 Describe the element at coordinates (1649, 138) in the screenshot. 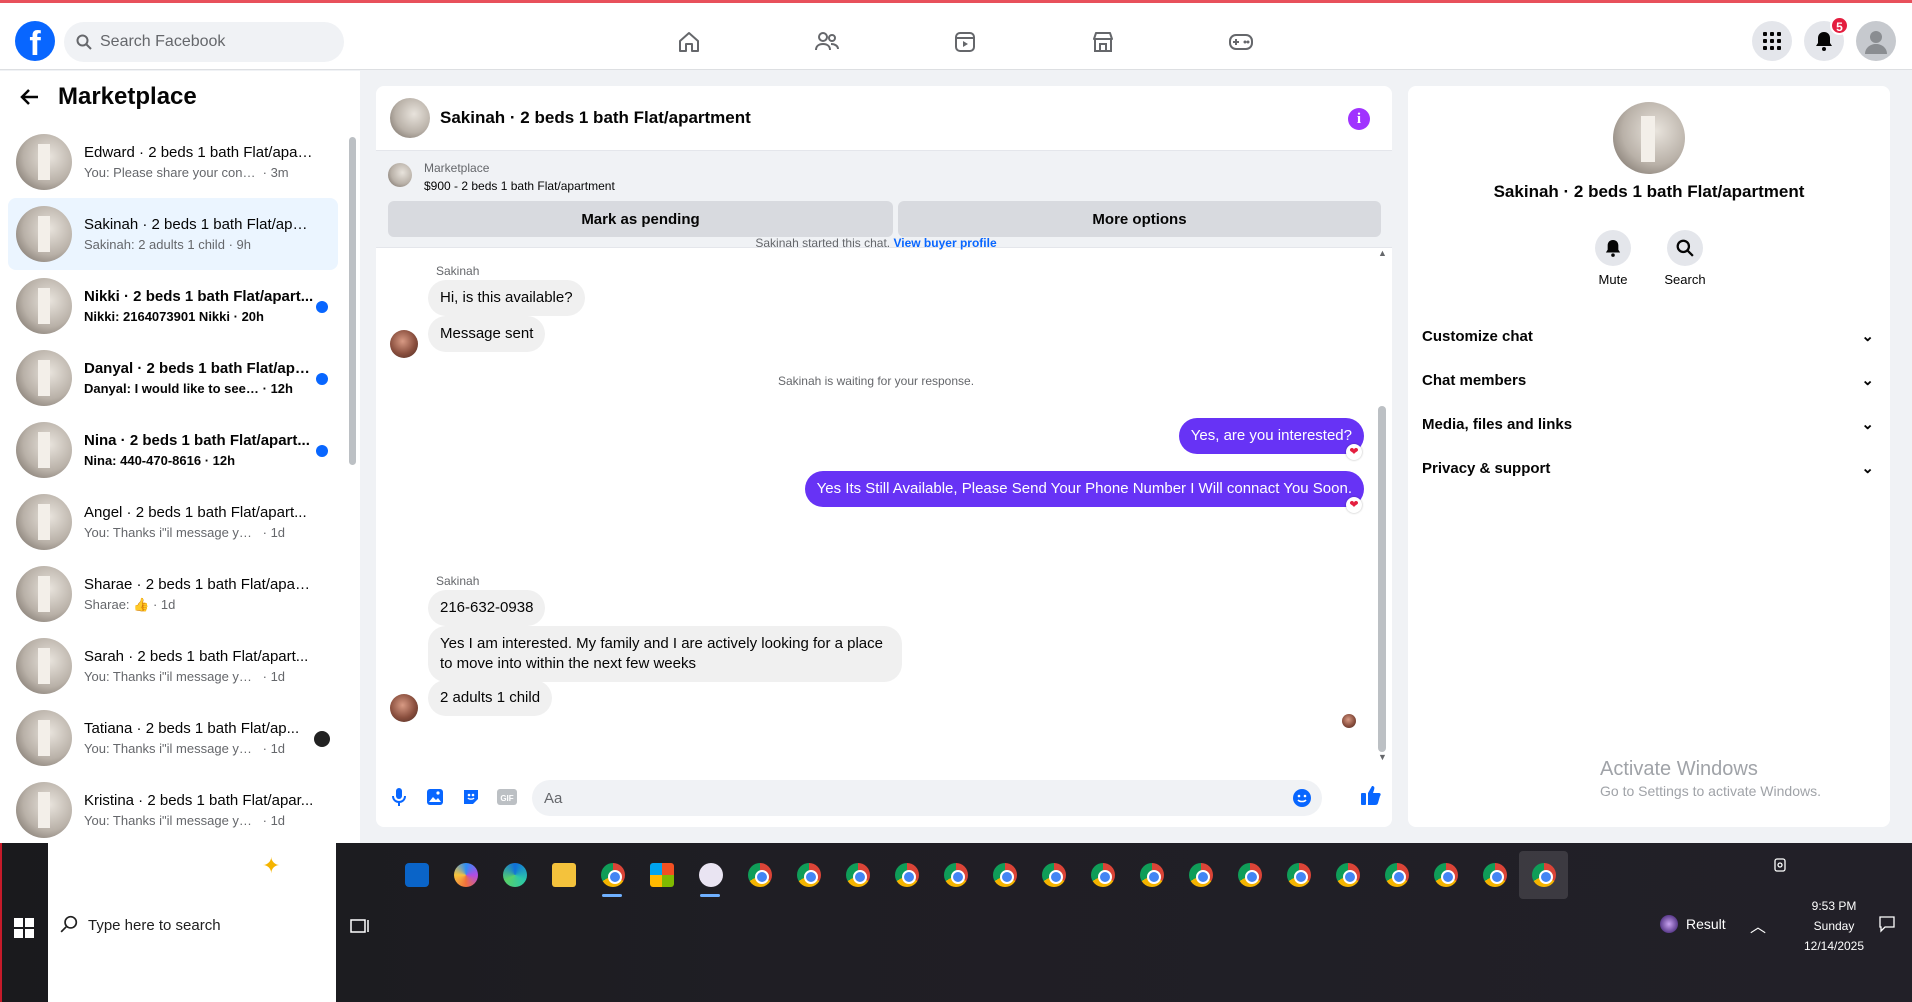

I see `details-listing-thumbnail` at that location.